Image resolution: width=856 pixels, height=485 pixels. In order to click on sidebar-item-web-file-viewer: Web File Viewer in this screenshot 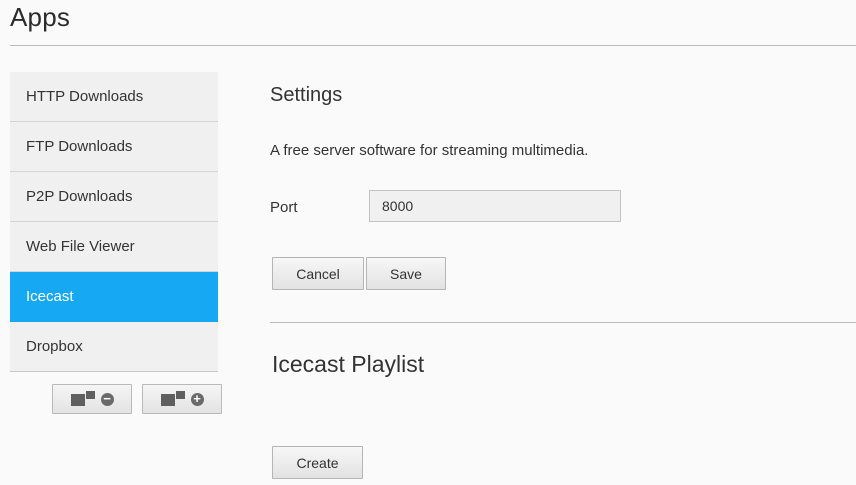, I will do `click(114, 247)`.